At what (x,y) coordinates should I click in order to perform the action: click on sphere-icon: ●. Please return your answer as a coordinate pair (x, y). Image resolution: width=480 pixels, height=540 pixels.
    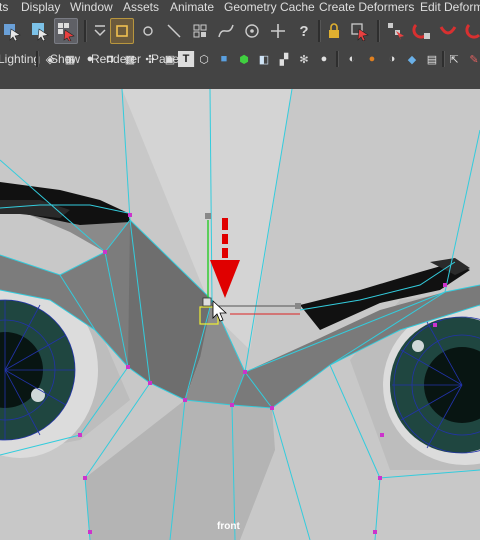
    Looking at the image, I should click on (324, 59).